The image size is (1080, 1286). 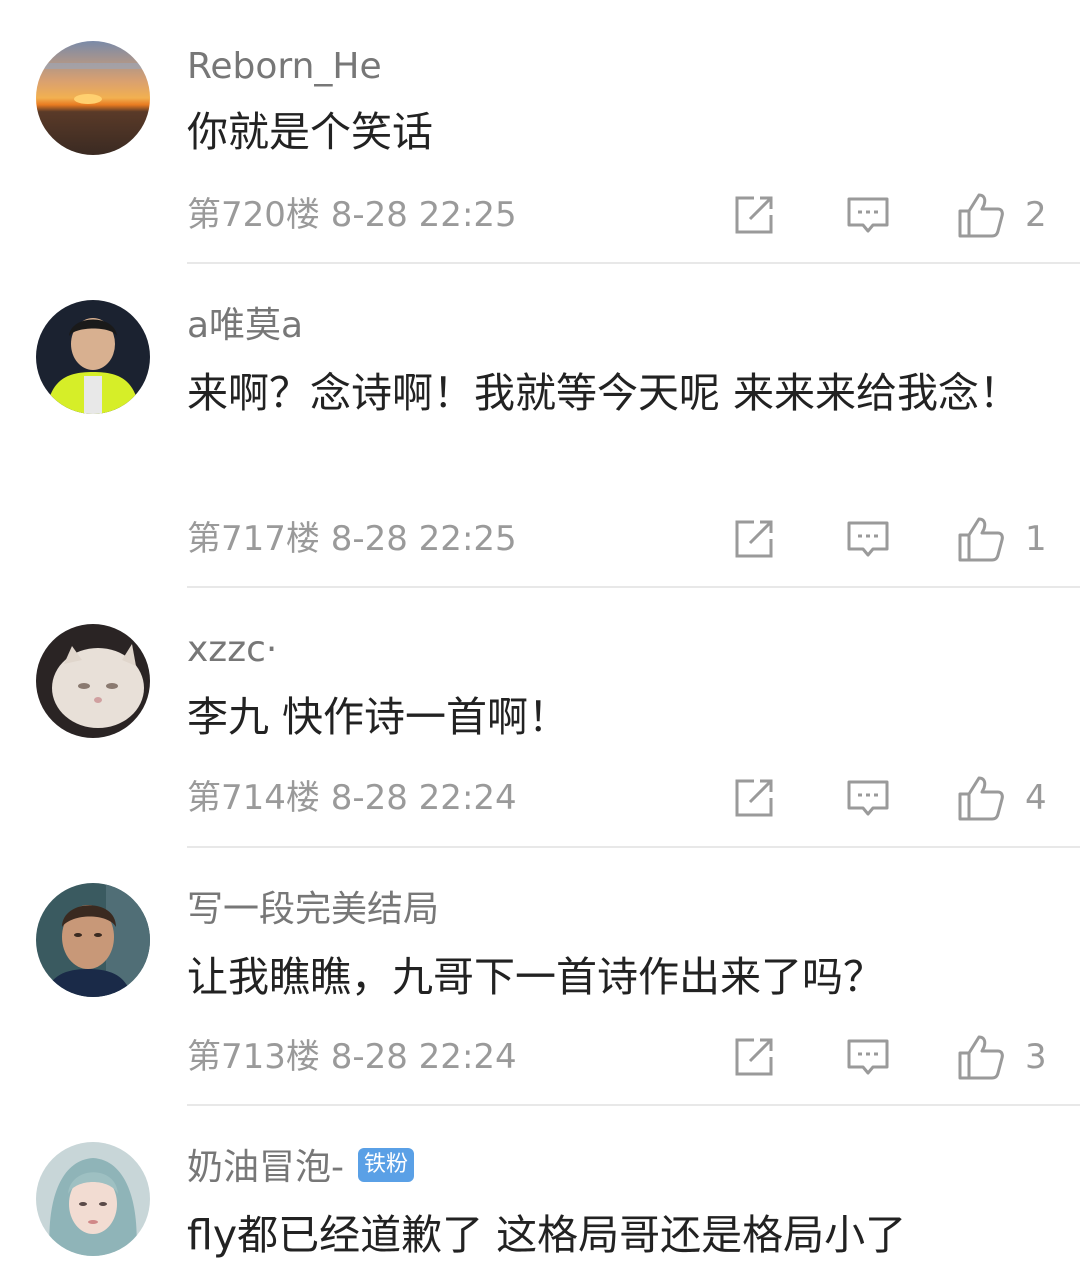 I want to click on comment-text: fly都已经道歉了 这格局哥还是格局小了, so click(x=547, y=1235).